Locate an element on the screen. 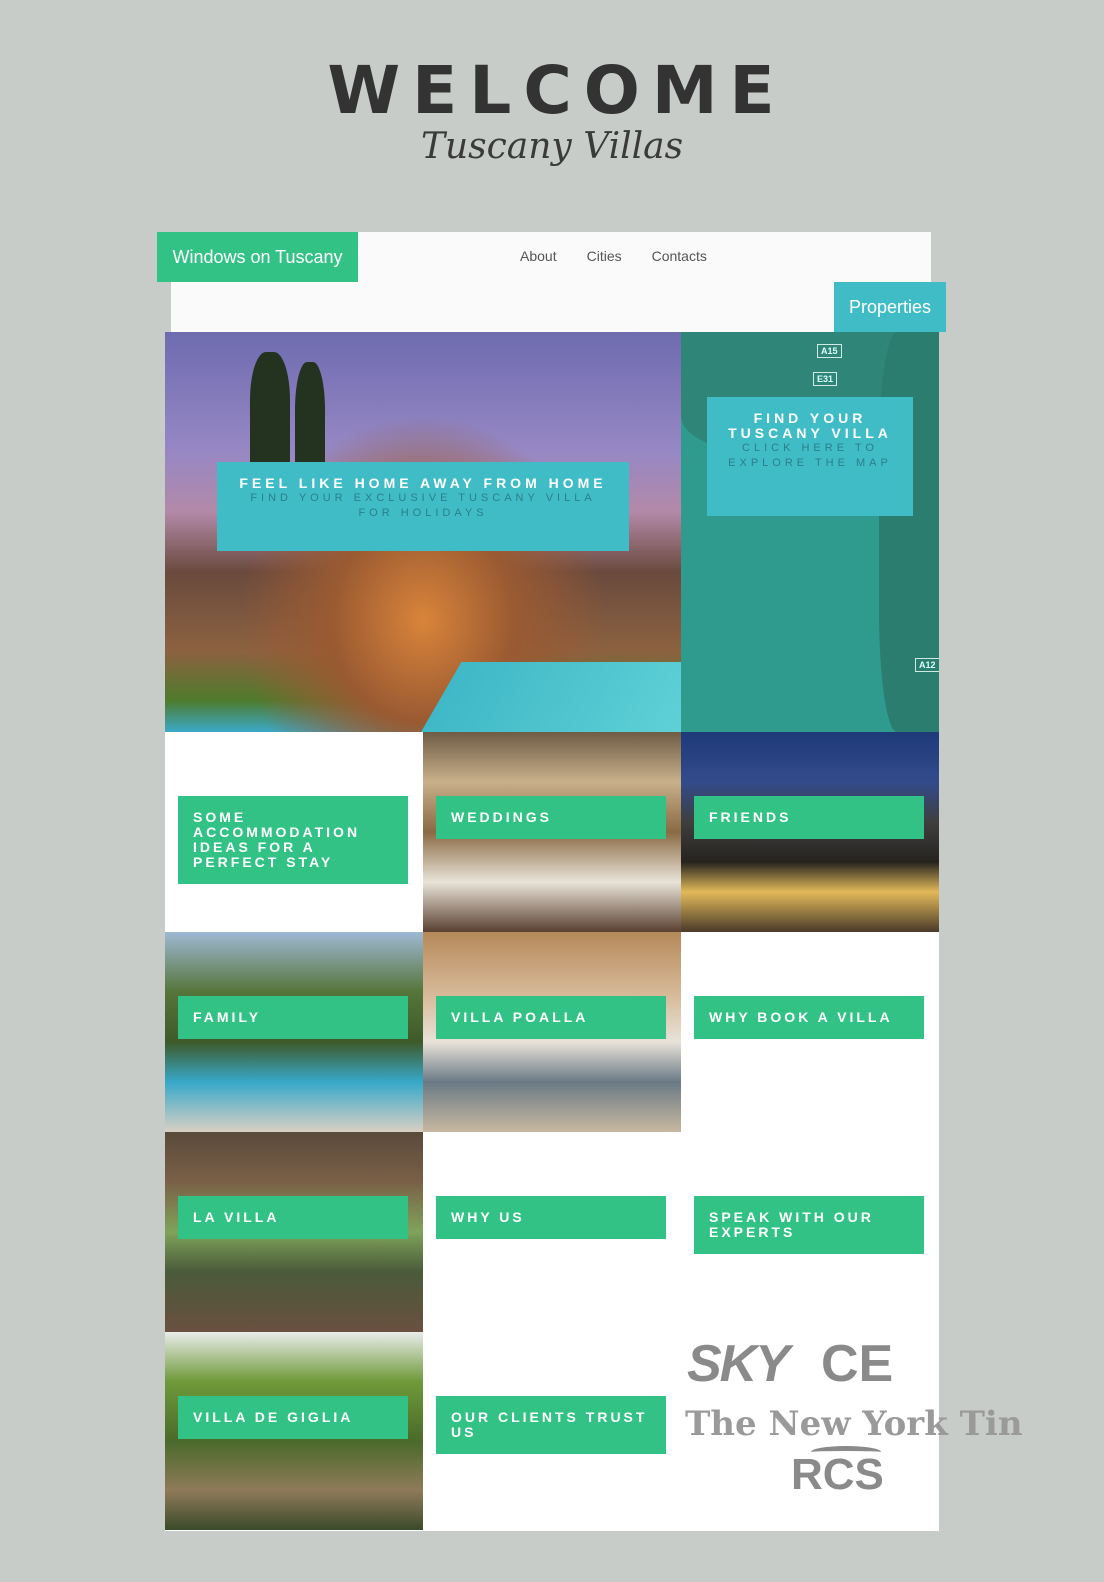 The width and height of the screenshot is (1104, 1582). rcs-swoosh is located at coordinates (846, 1452).